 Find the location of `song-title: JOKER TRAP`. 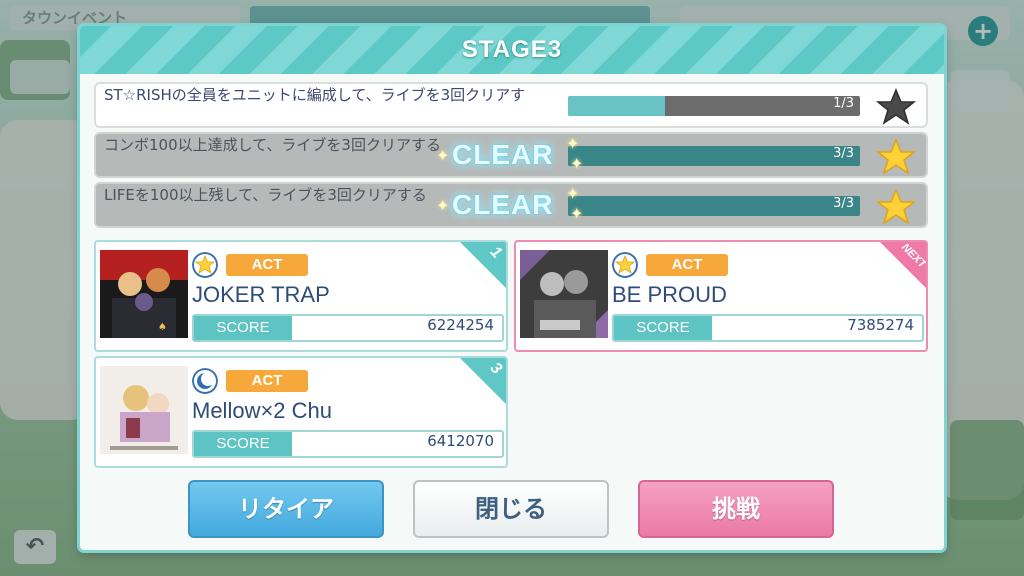

song-title: JOKER TRAP is located at coordinates (261, 294).